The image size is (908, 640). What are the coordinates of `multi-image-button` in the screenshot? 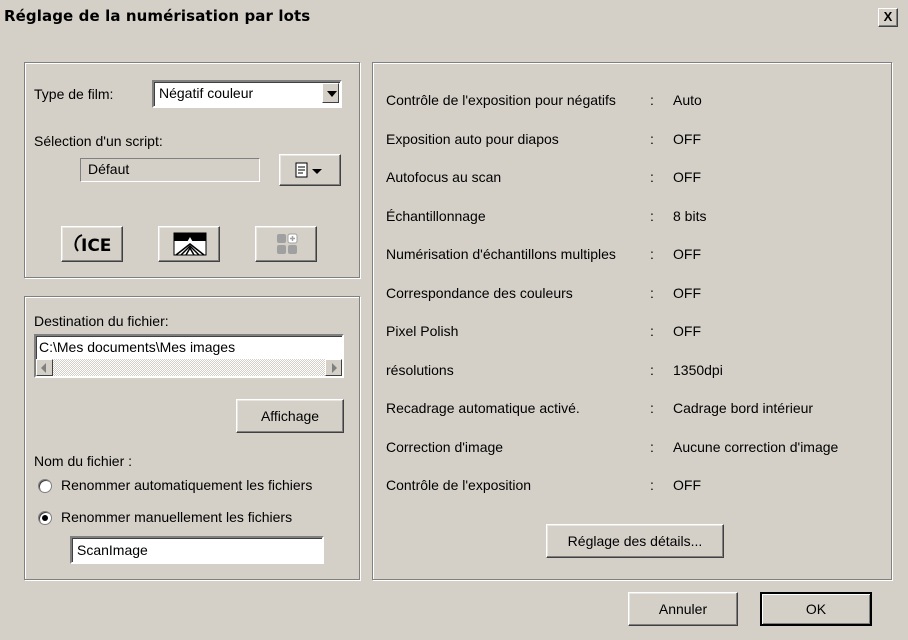 It's located at (286, 244).